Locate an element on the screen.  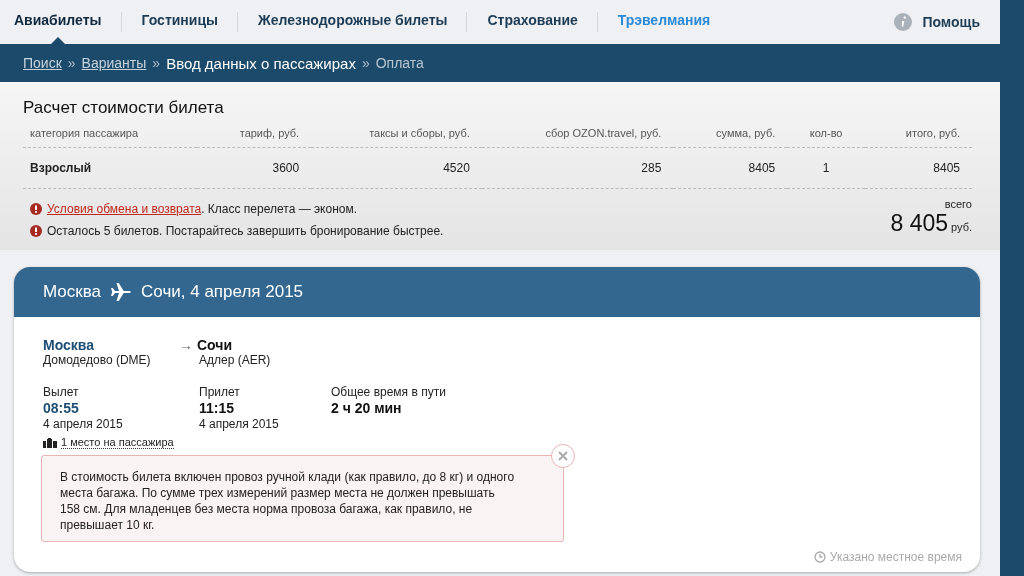
origin-airport: Домодедово (DME) is located at coordinates (97, 360).